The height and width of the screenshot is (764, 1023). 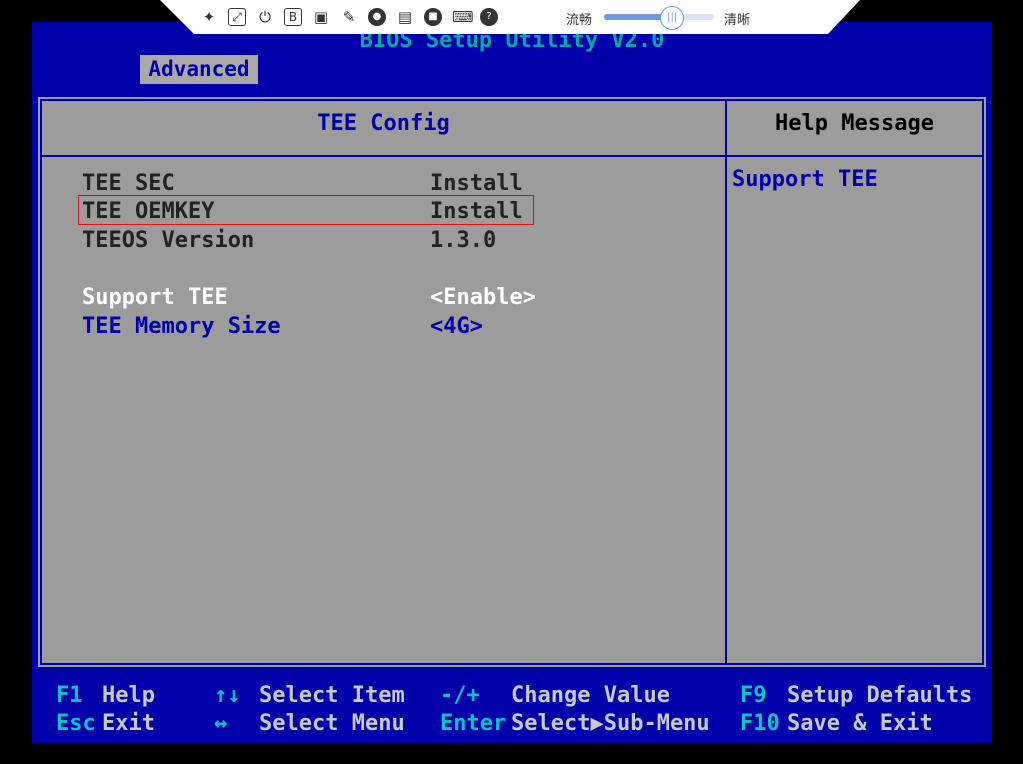 I want to click on footer-desc: Change Value, so click(x=590, y=695).